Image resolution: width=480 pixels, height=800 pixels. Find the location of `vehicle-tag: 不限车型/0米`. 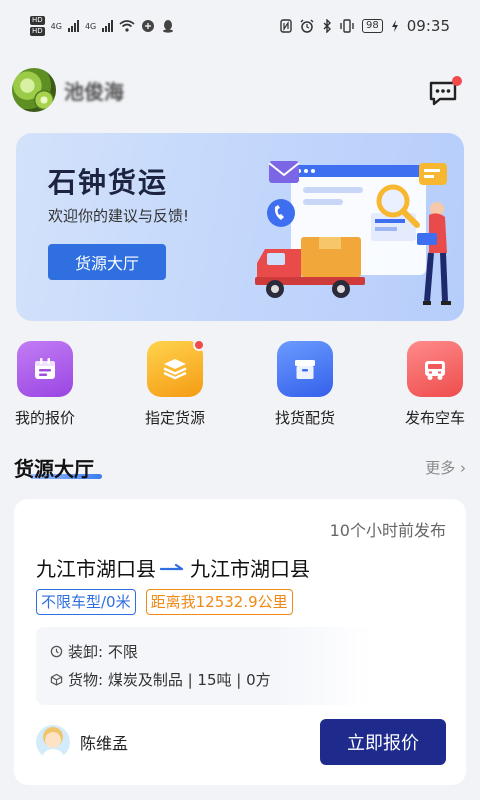

vehicle-tag: 不限车型/0米 is located at coordinates (86, 602).